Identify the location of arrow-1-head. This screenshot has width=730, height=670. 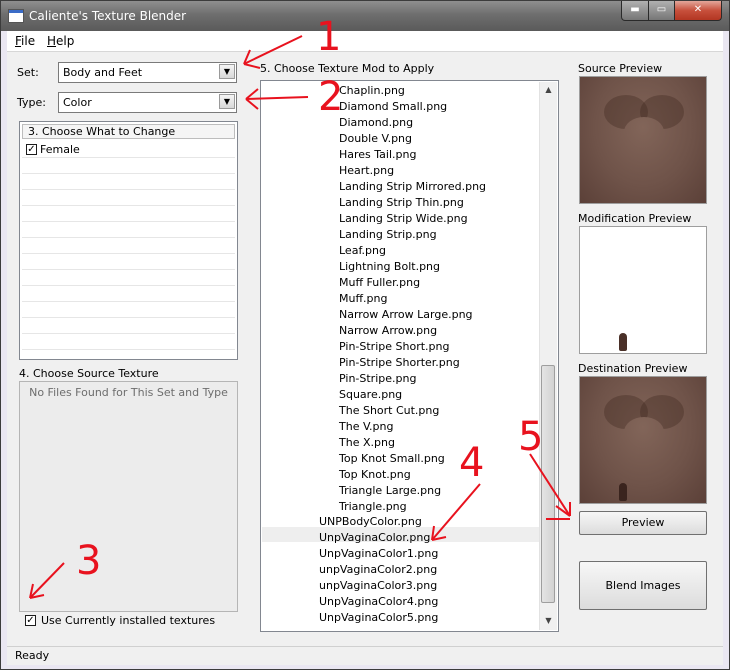
(252, 59).